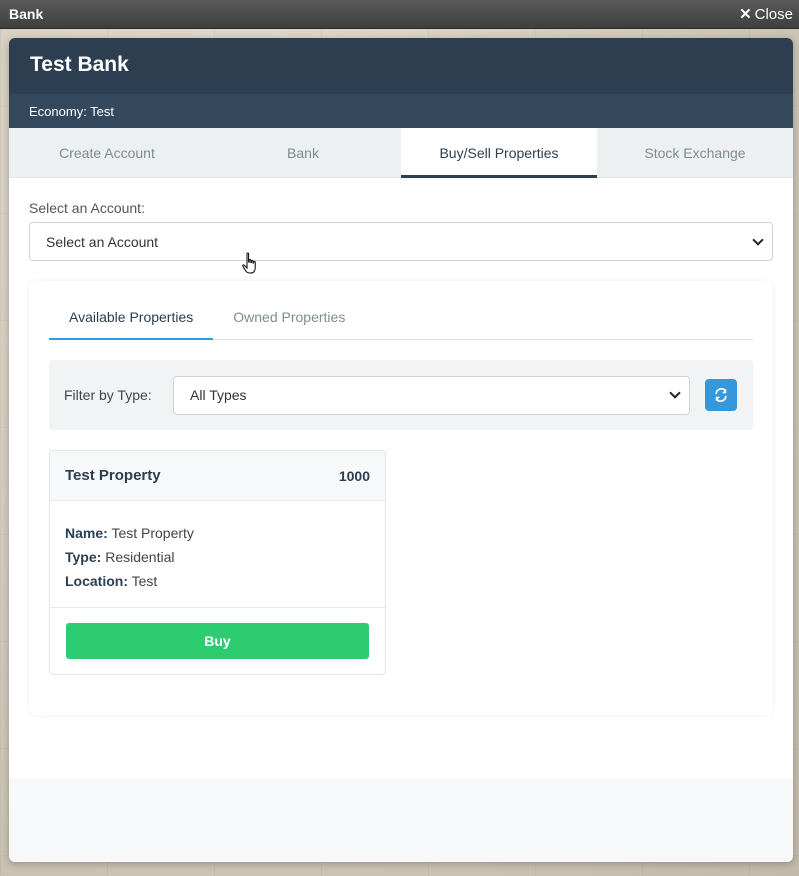 The image size is (799, 876). What do you see at coordinates (96, 581) in the screenshot?
I see `property-location-label: Location:` at bounding box center [96, 581].